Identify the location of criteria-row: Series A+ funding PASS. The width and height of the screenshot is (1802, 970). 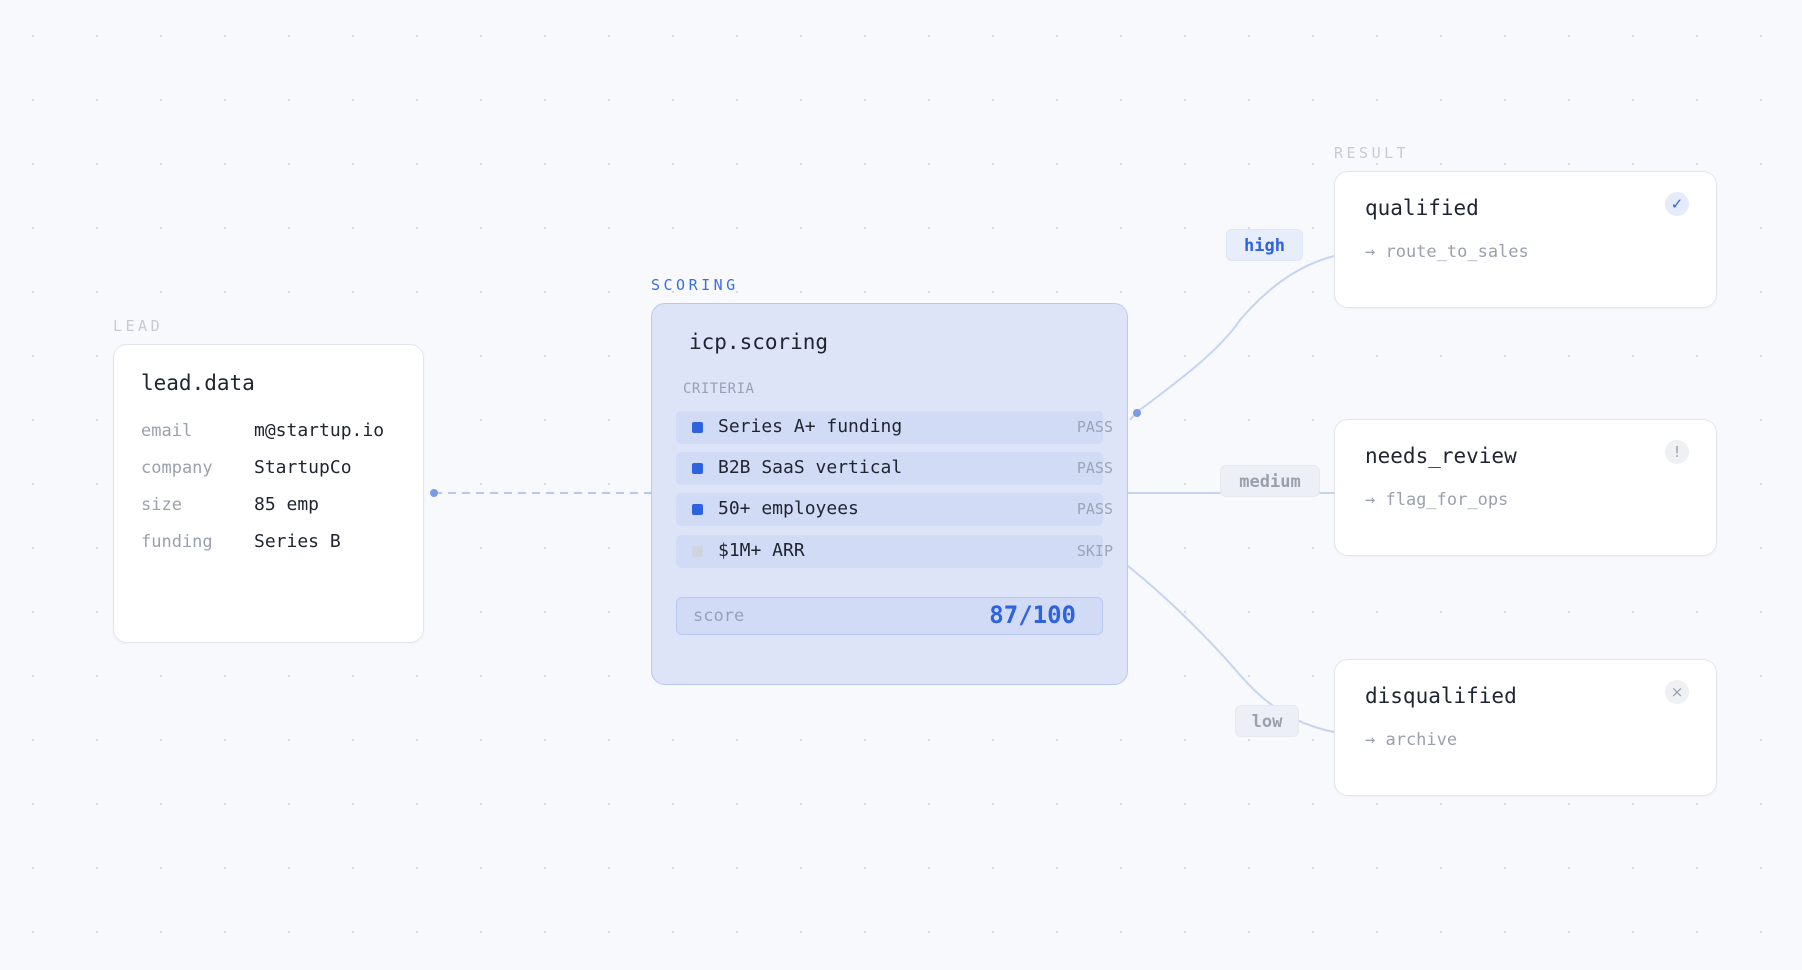
(894, 427).